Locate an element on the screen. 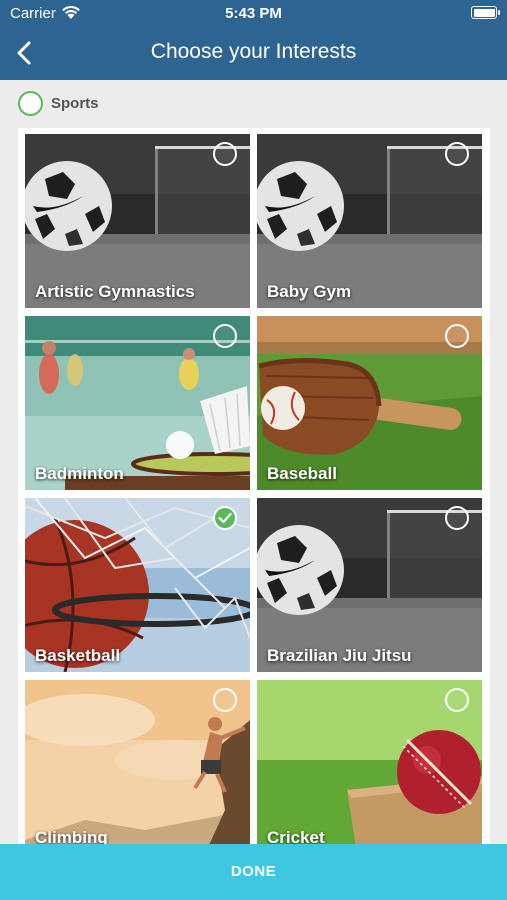 This screenshot has height=900, width=507. tile-label: Baby Gym is located at coordinates (309, 291).